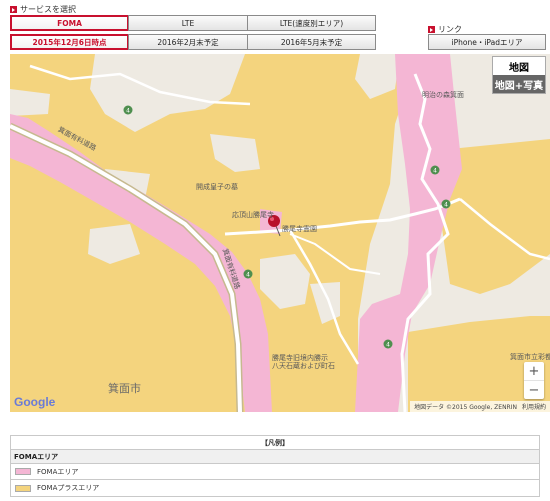 The image size is (550, 501). What do you see at coordinates (487, 42) in the screenshot?
I see `iphone-ipad-area-link: iPhone・iPadエリア` at bounding box center [487, 42].